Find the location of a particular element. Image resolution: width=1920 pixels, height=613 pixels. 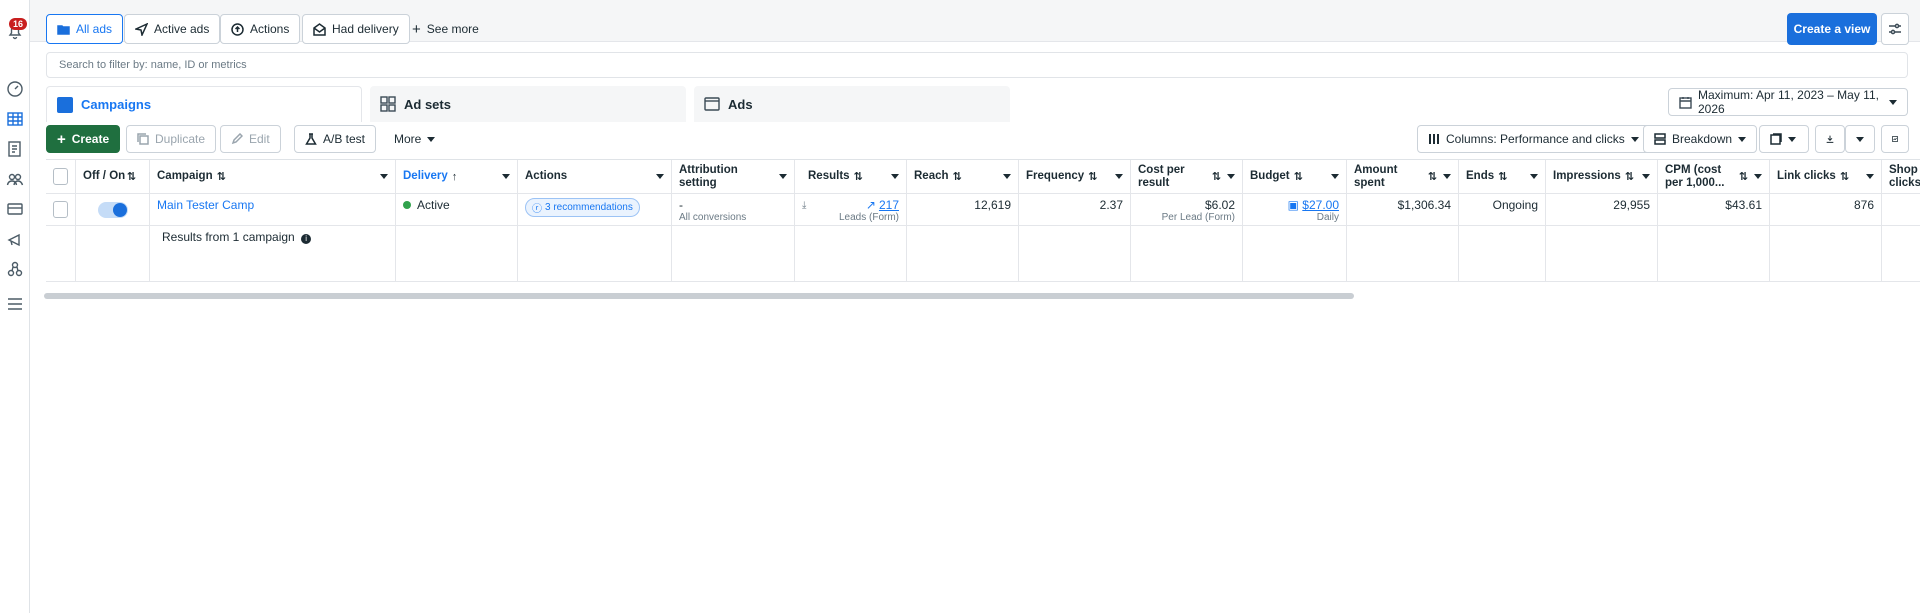

edit-button: Edit is located at coordinates (250, 139).